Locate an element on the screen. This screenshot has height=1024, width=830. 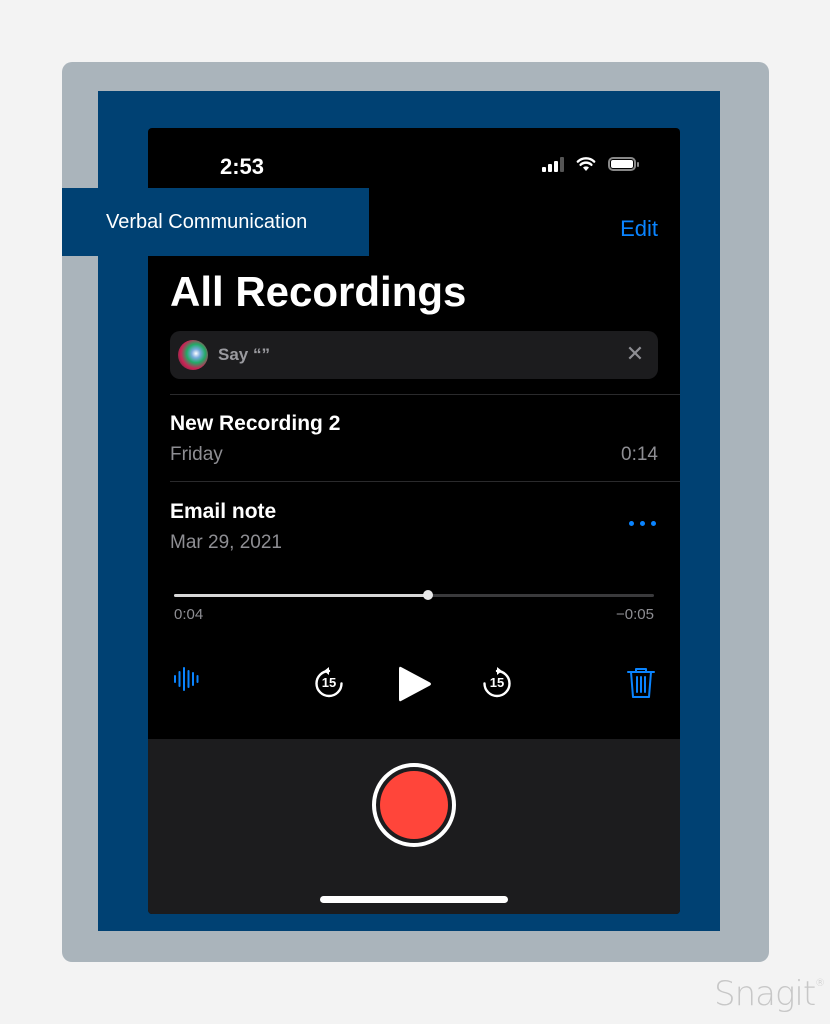
registered-mark: ® is located at coordinates (820, 983).